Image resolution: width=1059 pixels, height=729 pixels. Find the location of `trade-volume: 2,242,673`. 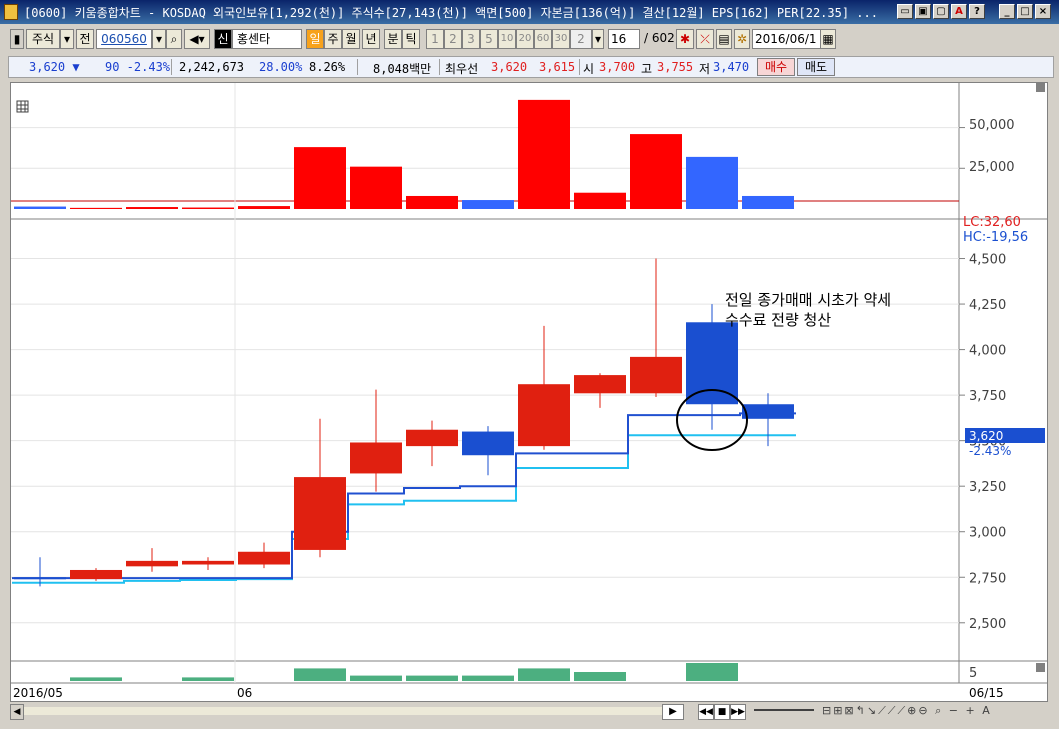

trade-volume: 2,242,673 is located at coordinates (212, 67).